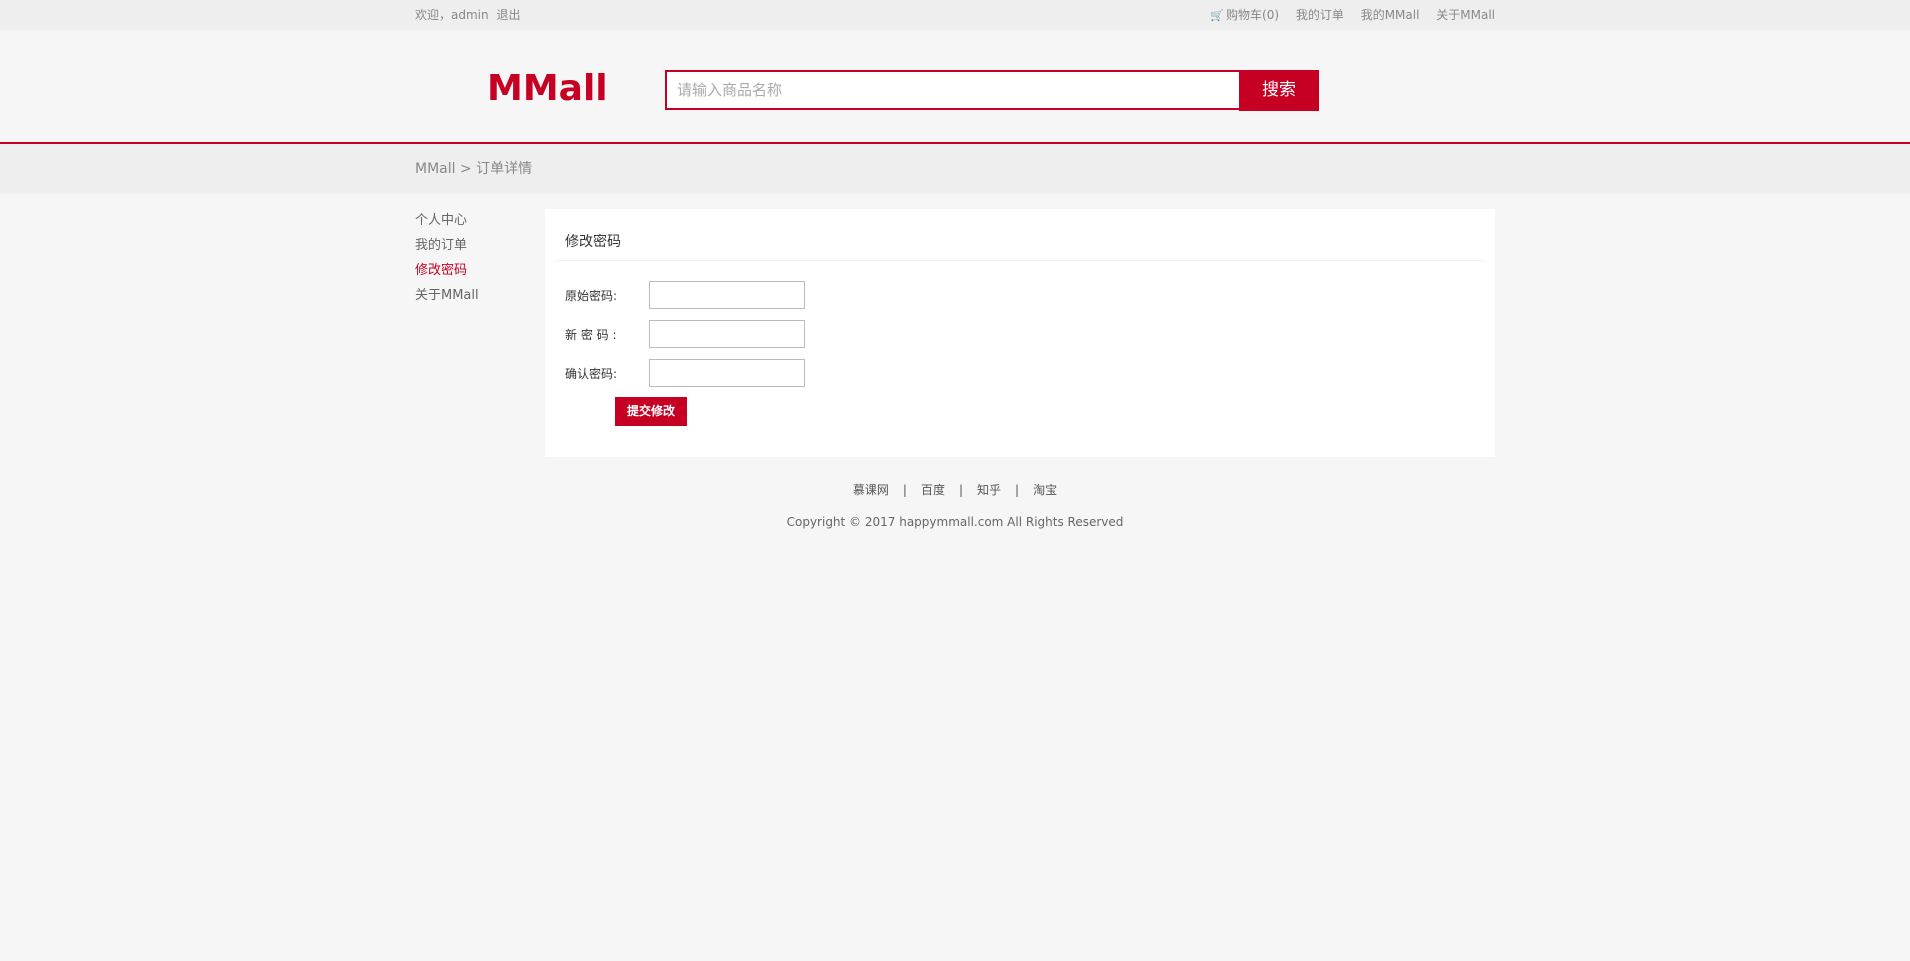  I want to click on footer-link-zhihu: 知乎, so click(989, 490).